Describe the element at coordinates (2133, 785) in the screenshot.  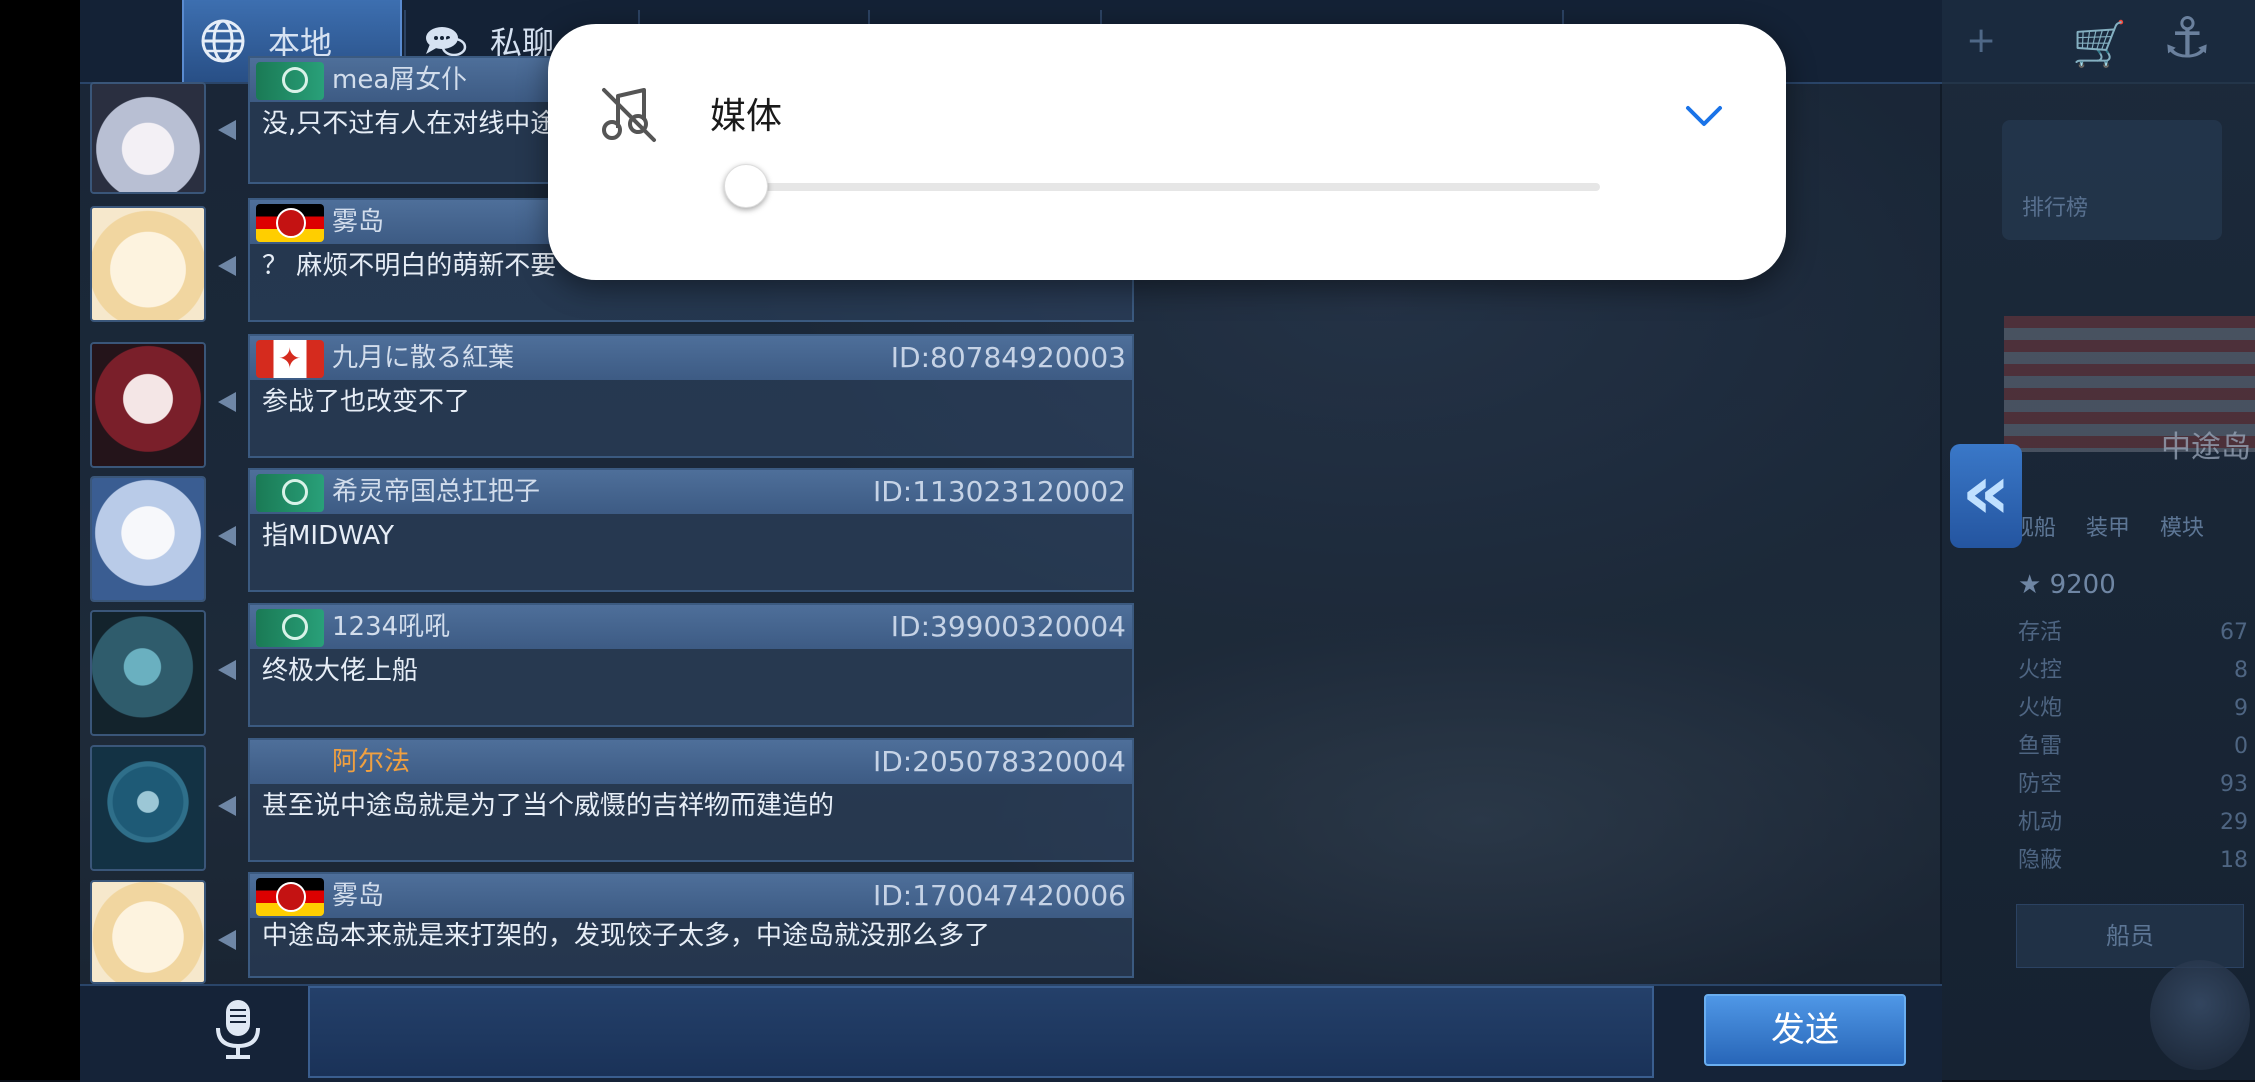
I see `stat-row: 防空 93` at that location.